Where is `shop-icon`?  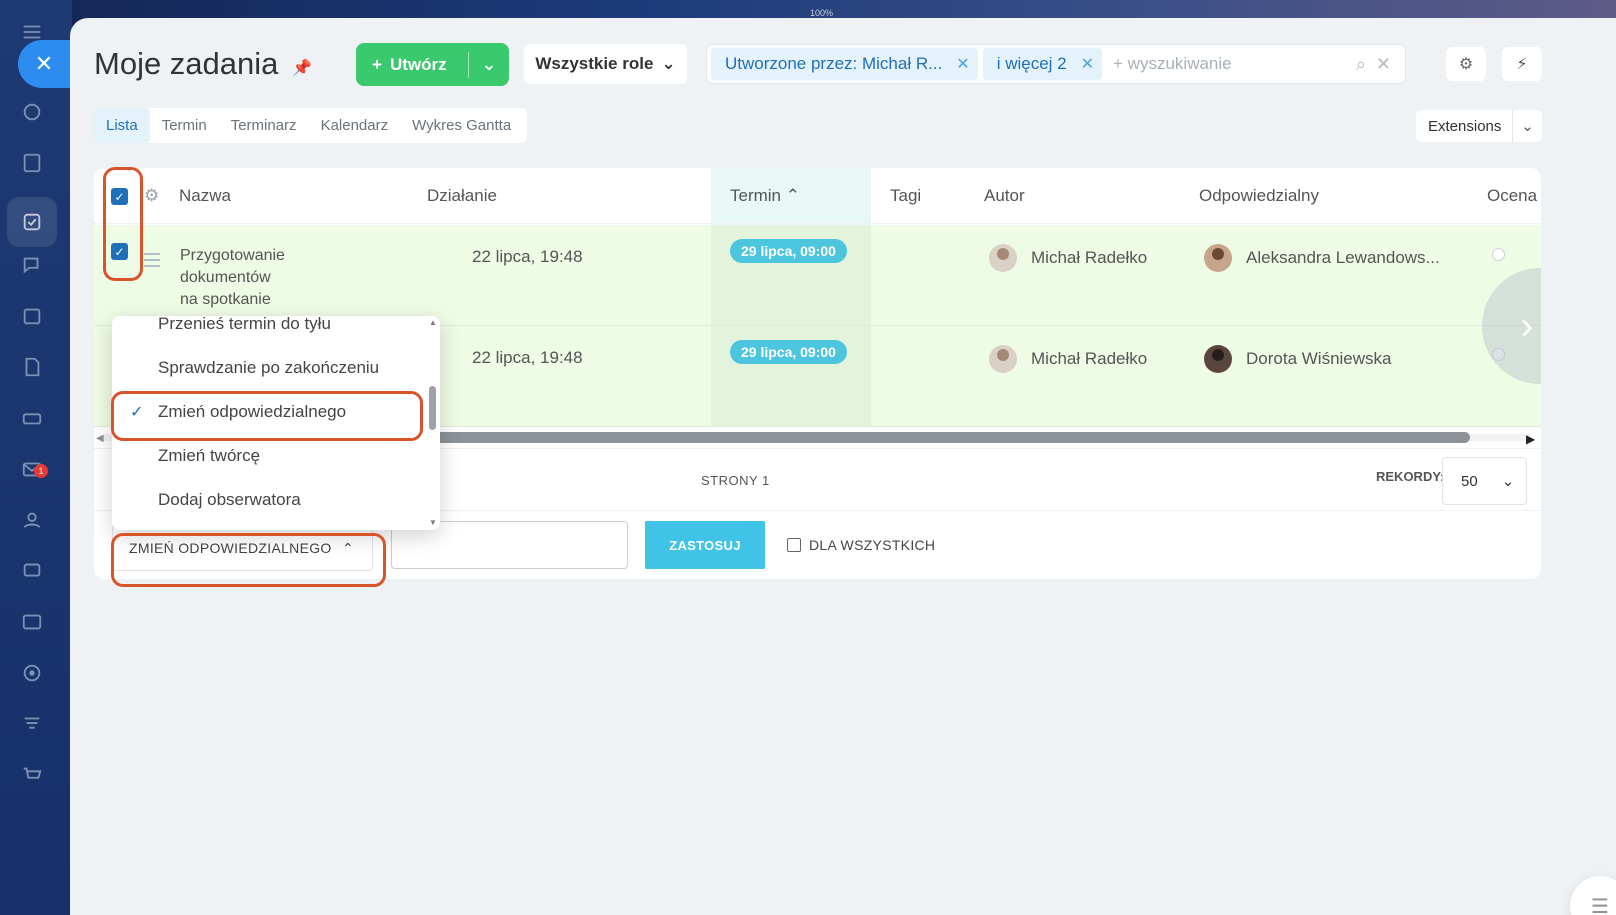
shop-icon is located at coordinates (32, 775).